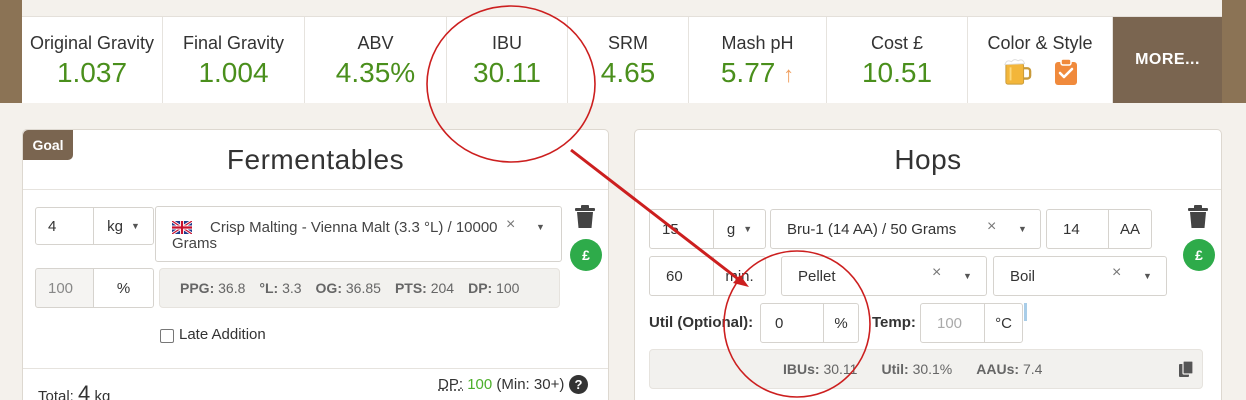  I want to click on stat-cost: Cost £ 10.51, so click(897, 60).